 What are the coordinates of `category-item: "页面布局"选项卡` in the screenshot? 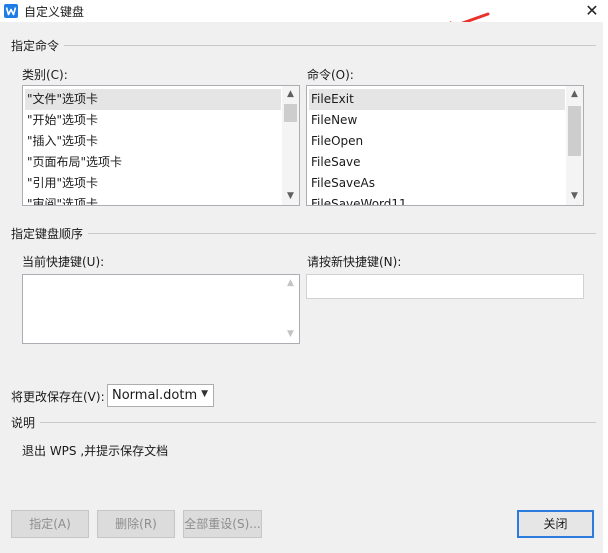 It's located at (153, 162).